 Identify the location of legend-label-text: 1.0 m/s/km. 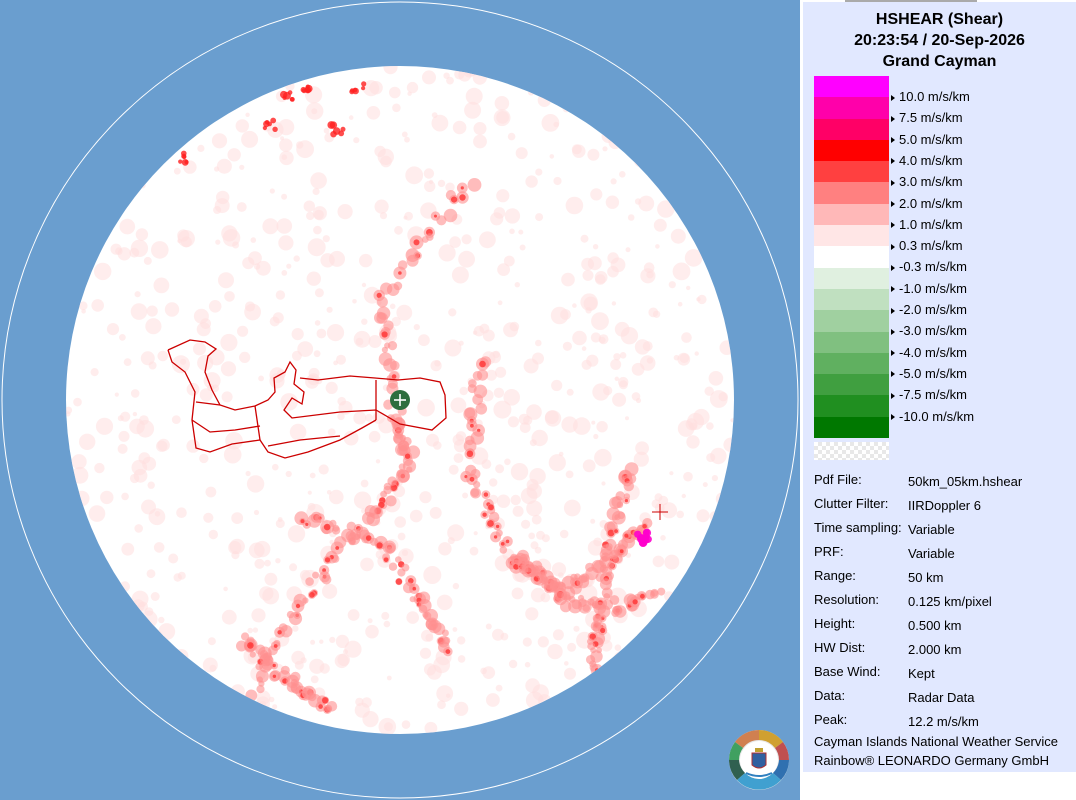
(931, 224).